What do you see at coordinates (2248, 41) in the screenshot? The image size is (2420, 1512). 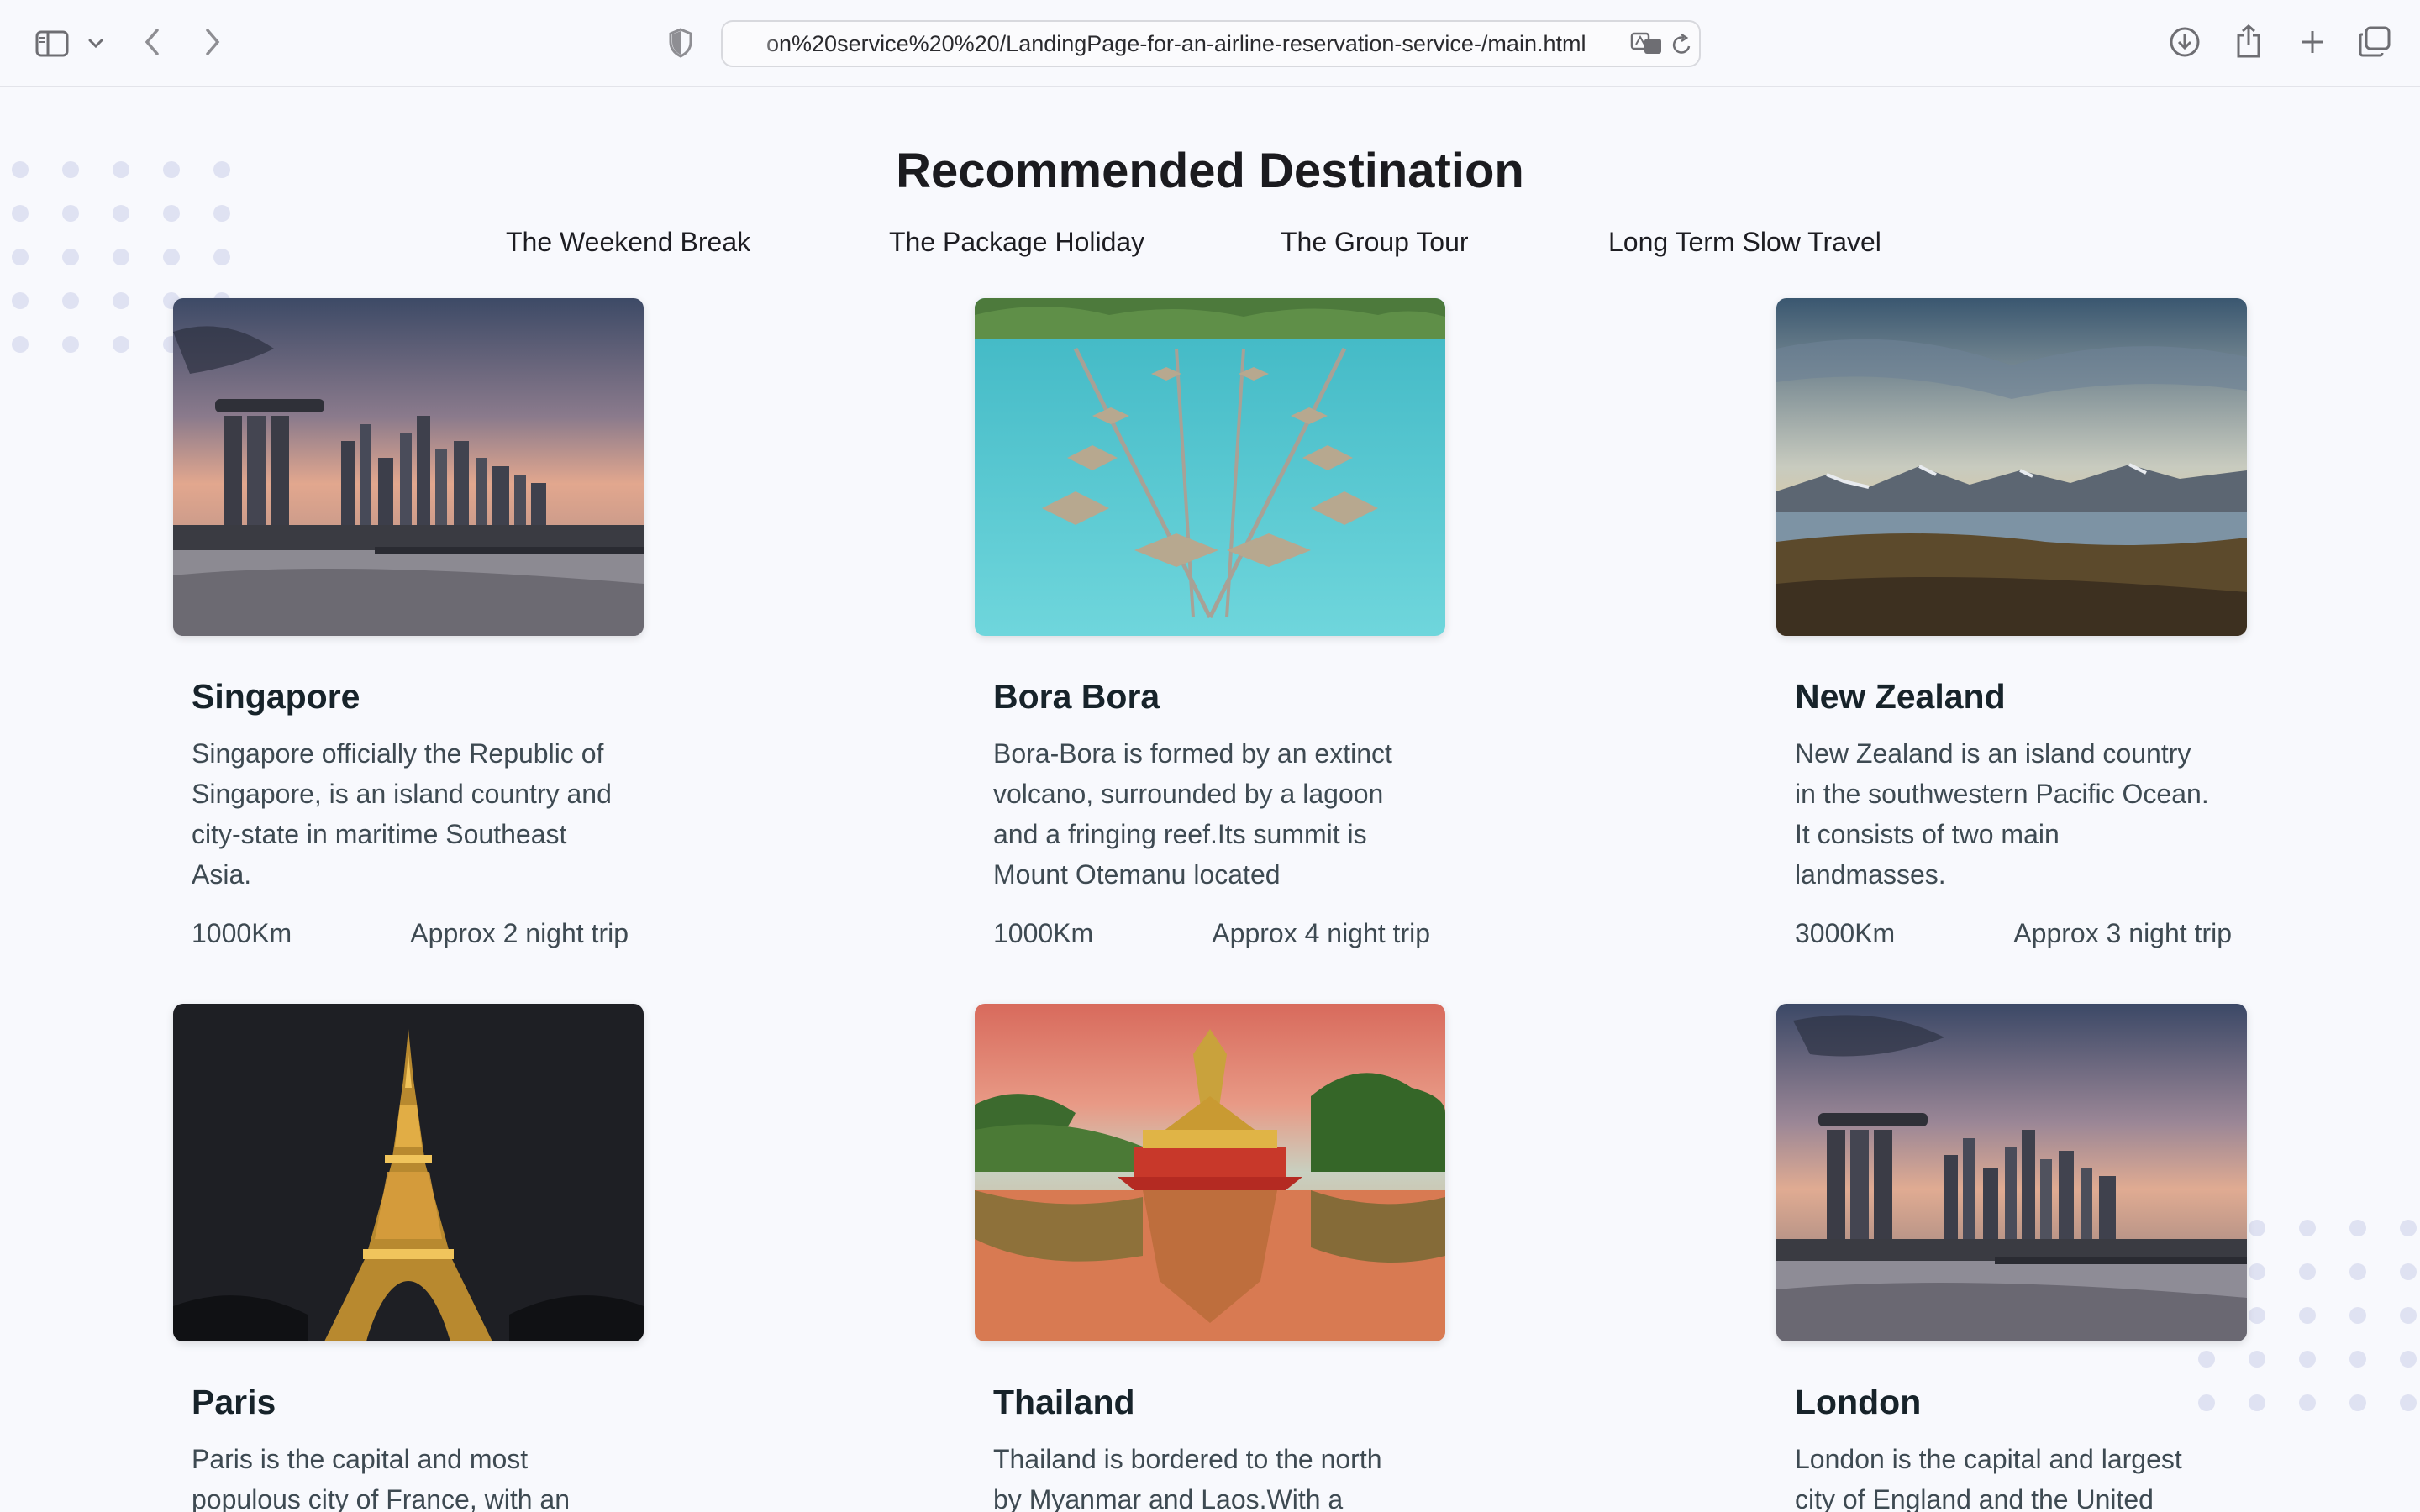 I see `share-icon` at bounding box center [2248, 41].